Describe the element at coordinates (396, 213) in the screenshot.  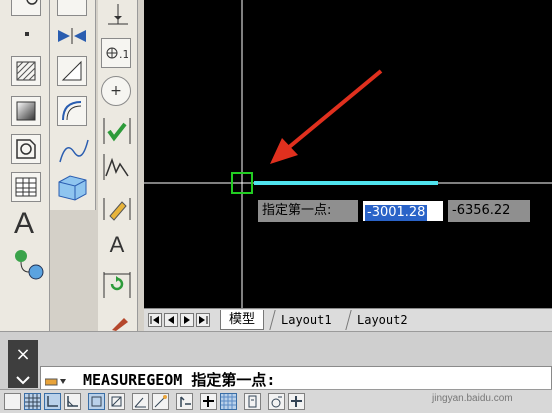
I see `dynamic-input-x-value: -3001.28` at that location.